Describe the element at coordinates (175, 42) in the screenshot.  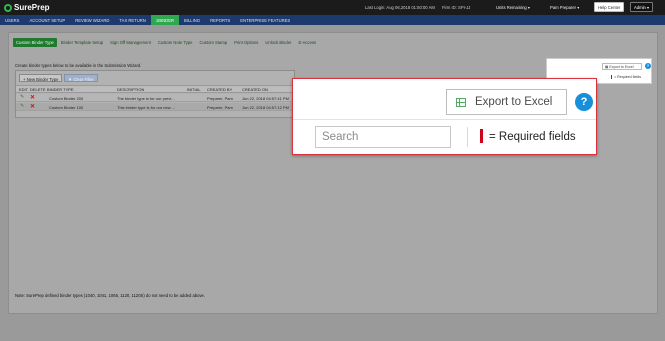
I see `tab-custom-note-type: Custom Note Type` at that location.